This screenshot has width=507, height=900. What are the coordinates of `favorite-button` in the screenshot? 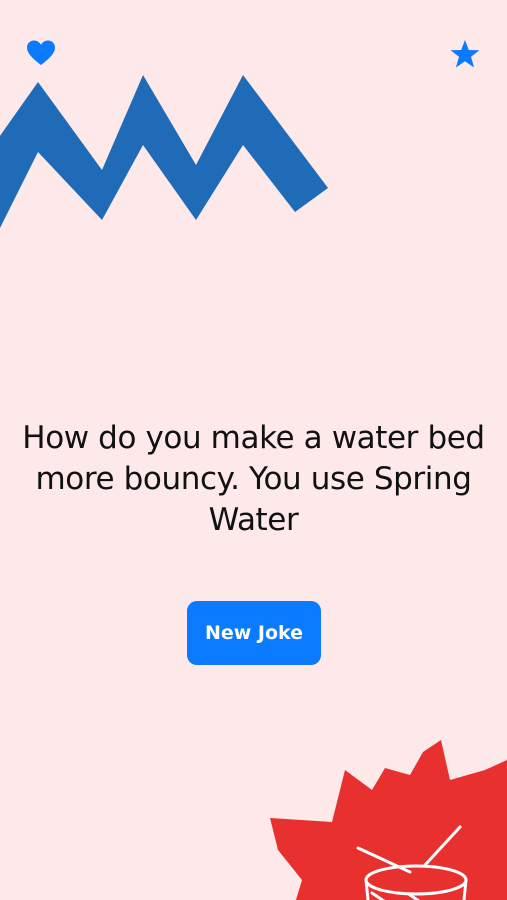 It's located at (41, 53).